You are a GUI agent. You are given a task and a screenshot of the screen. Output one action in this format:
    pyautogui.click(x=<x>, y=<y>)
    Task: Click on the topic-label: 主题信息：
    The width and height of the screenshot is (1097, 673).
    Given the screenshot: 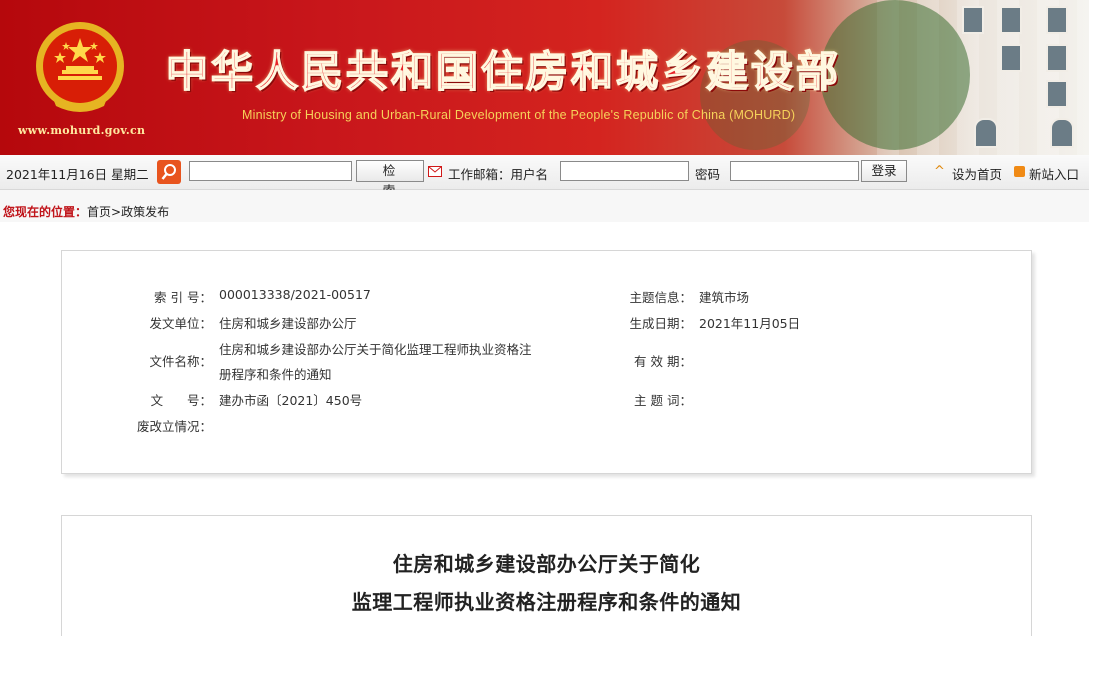 What is the action you would take?
    pyautogui.click(x=660, y=297)
    